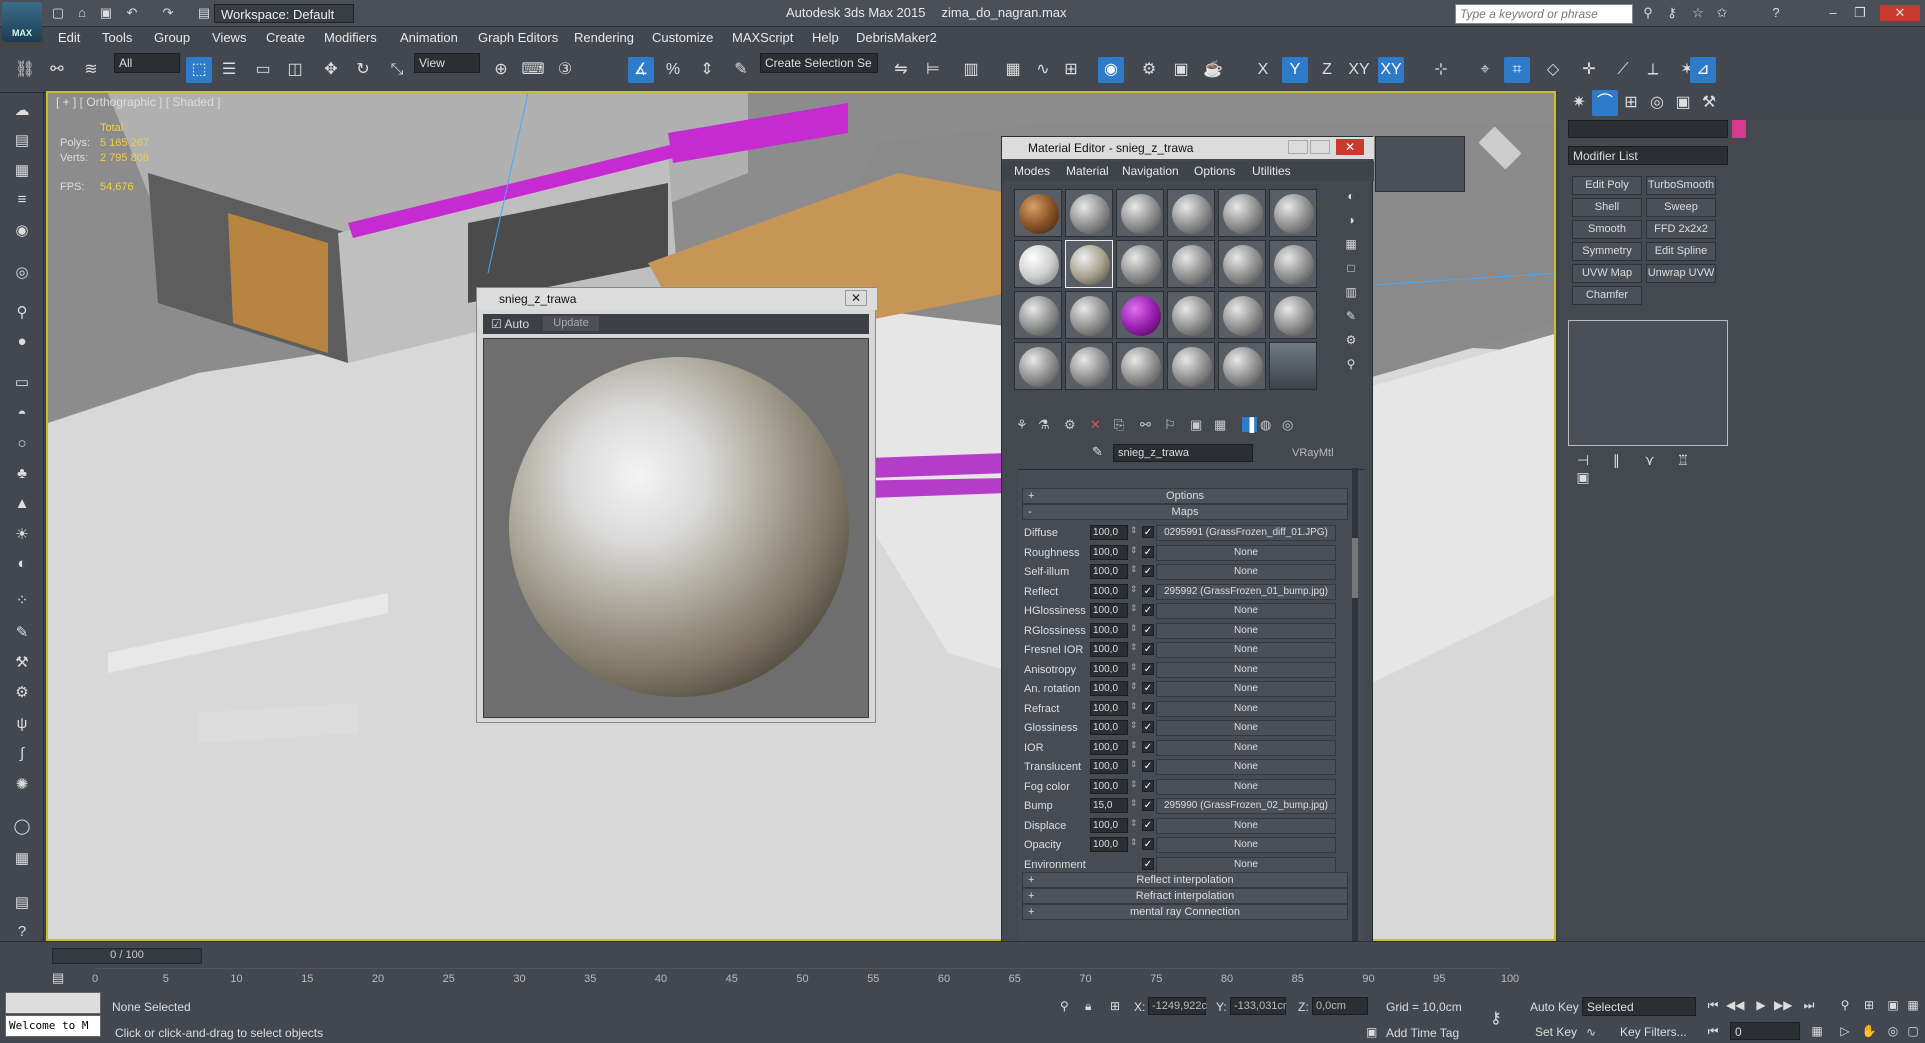 This screenshot has height=1043, width=1925. What do you see at coordinates (1653, 70) in the screenshot?
I see `snap-perpendicular-icon: ⟂` at bounding box center [1653, 70].